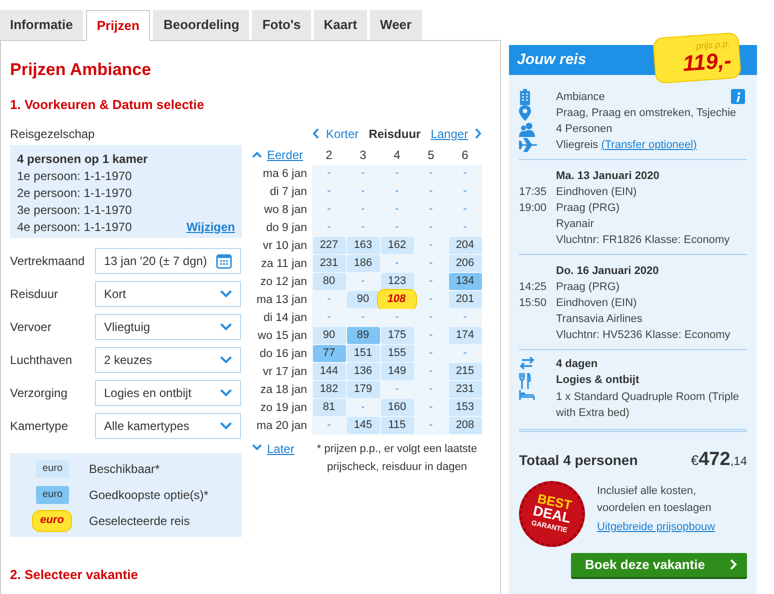 This screenshot has width=774, height=594. What do you see at coordinates (465, 407) in the screenshot?
I see `price-cell: 153` at bounding box center [465, 407].